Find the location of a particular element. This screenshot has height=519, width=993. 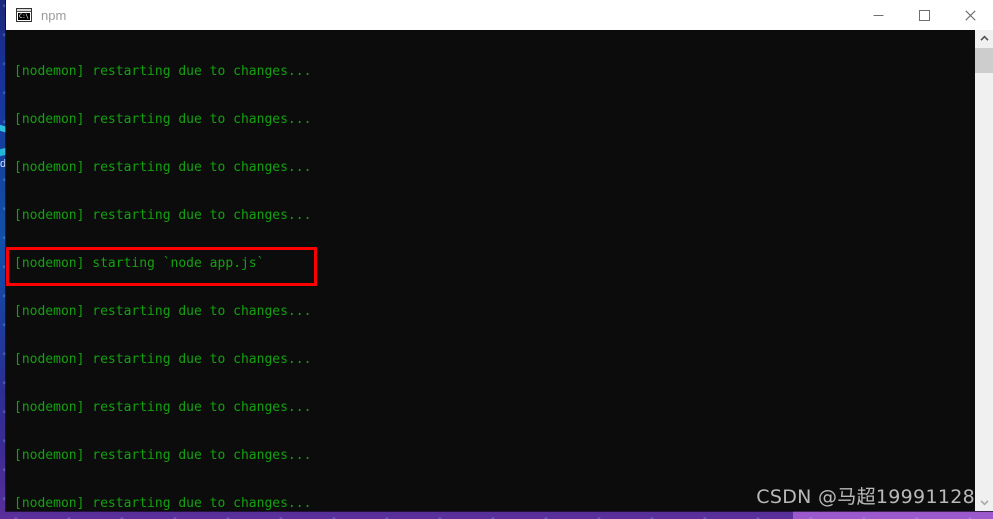

title-bar-left-group: C:\ npm is located at coordinates (430, 15).